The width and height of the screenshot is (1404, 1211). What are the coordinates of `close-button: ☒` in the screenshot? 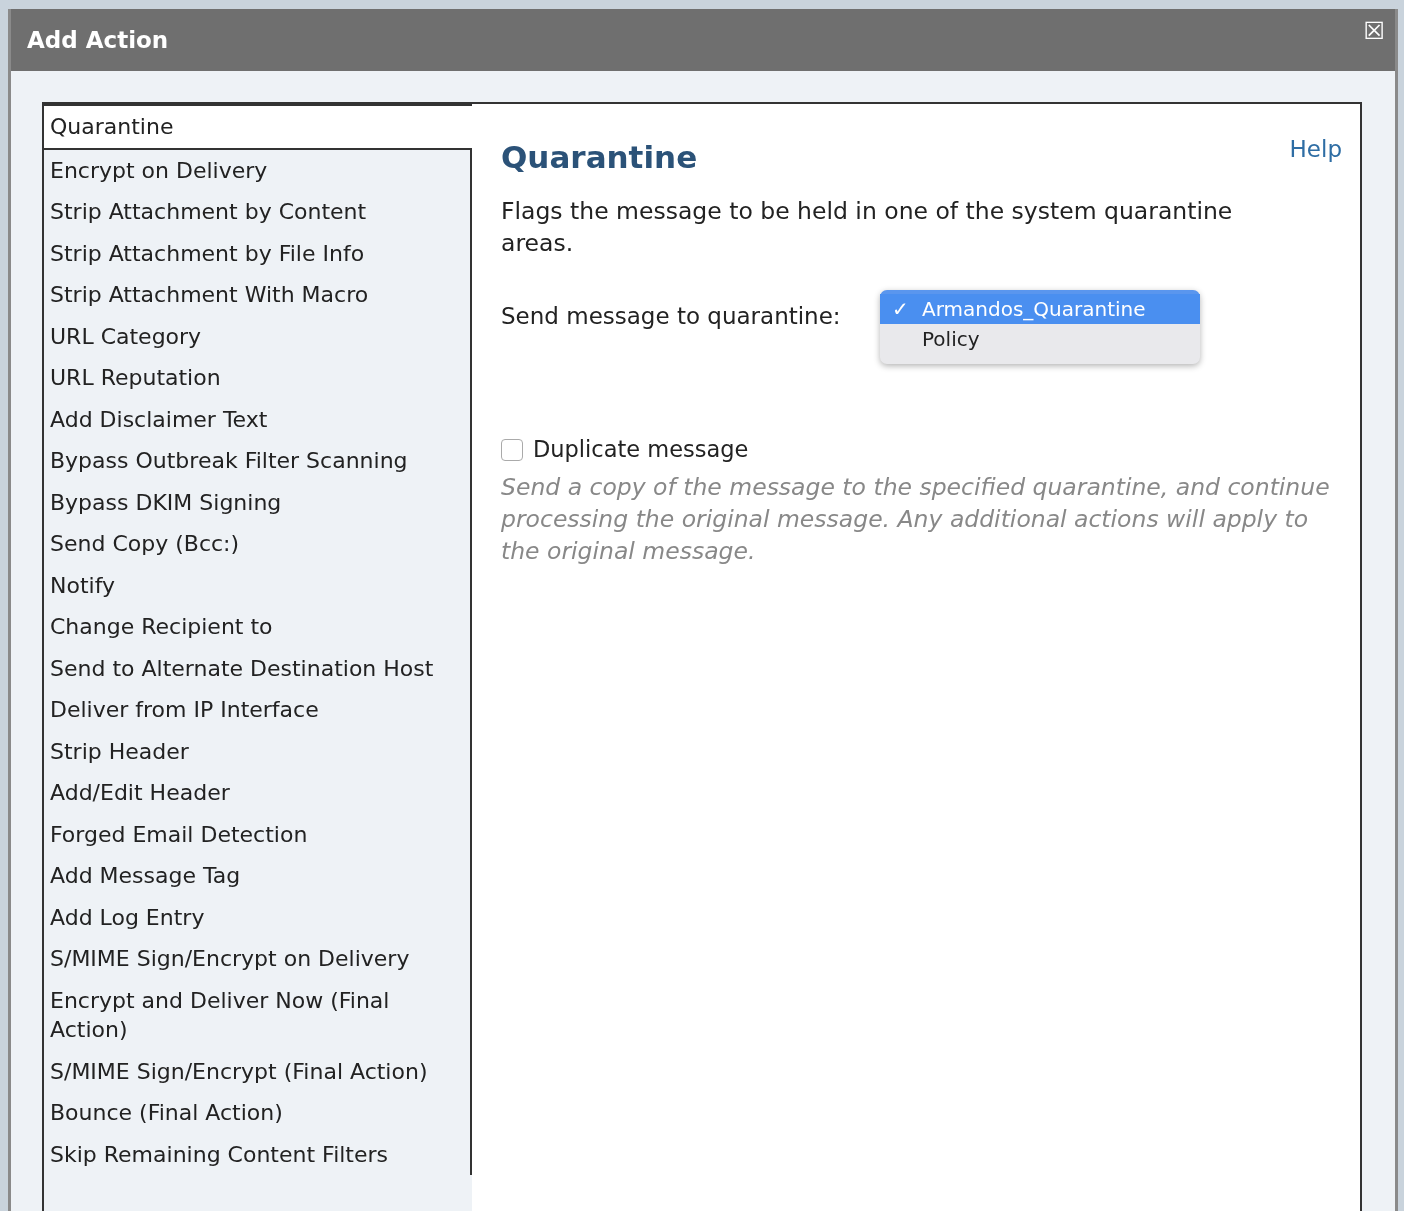 It's located at (1374, 31).